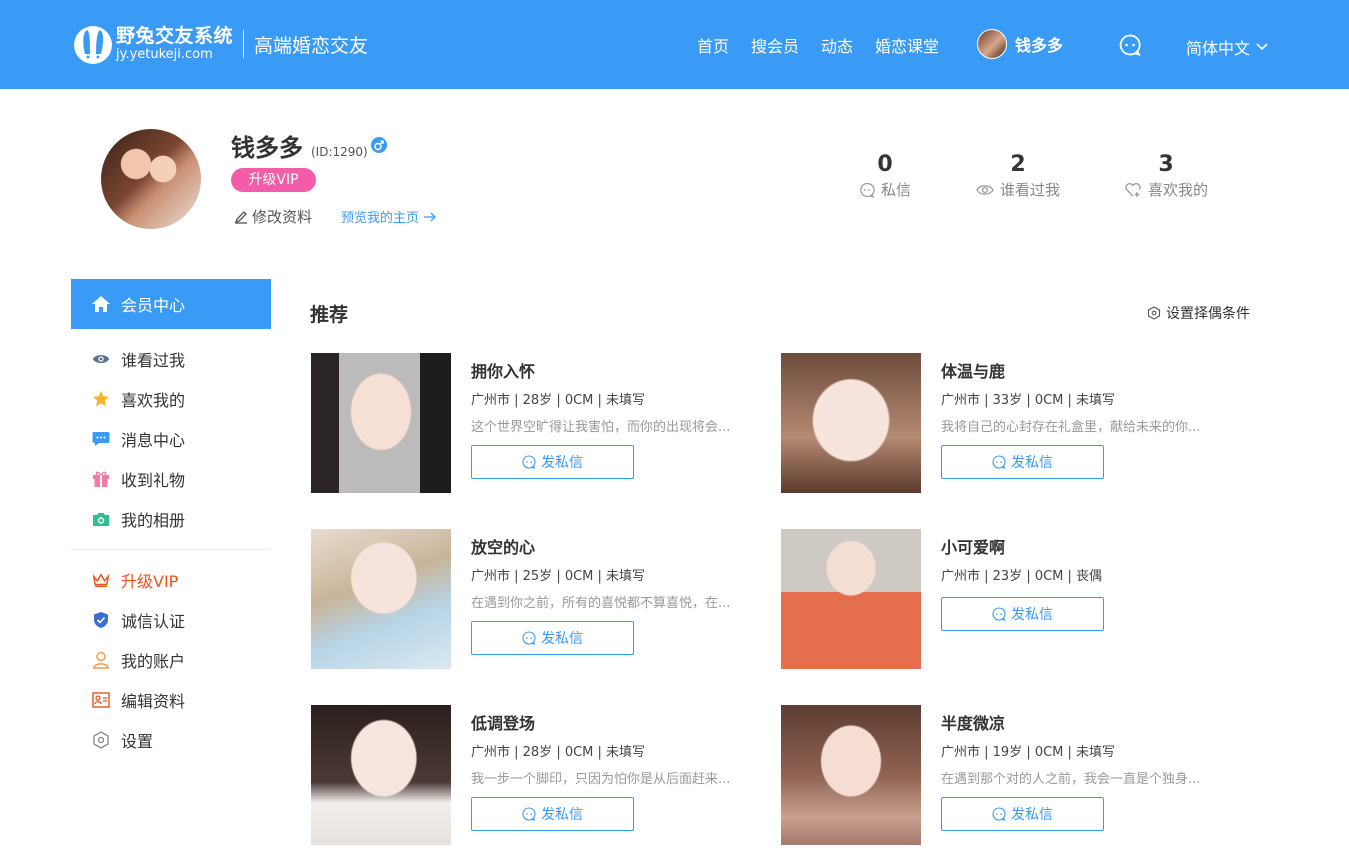 This screenshot has height=864, width=1349. What do you see at coordinates (388, 216) in the screenshot?
I see `preview-homepage-link: 预览我的主页` at bounding box center [388, 216].